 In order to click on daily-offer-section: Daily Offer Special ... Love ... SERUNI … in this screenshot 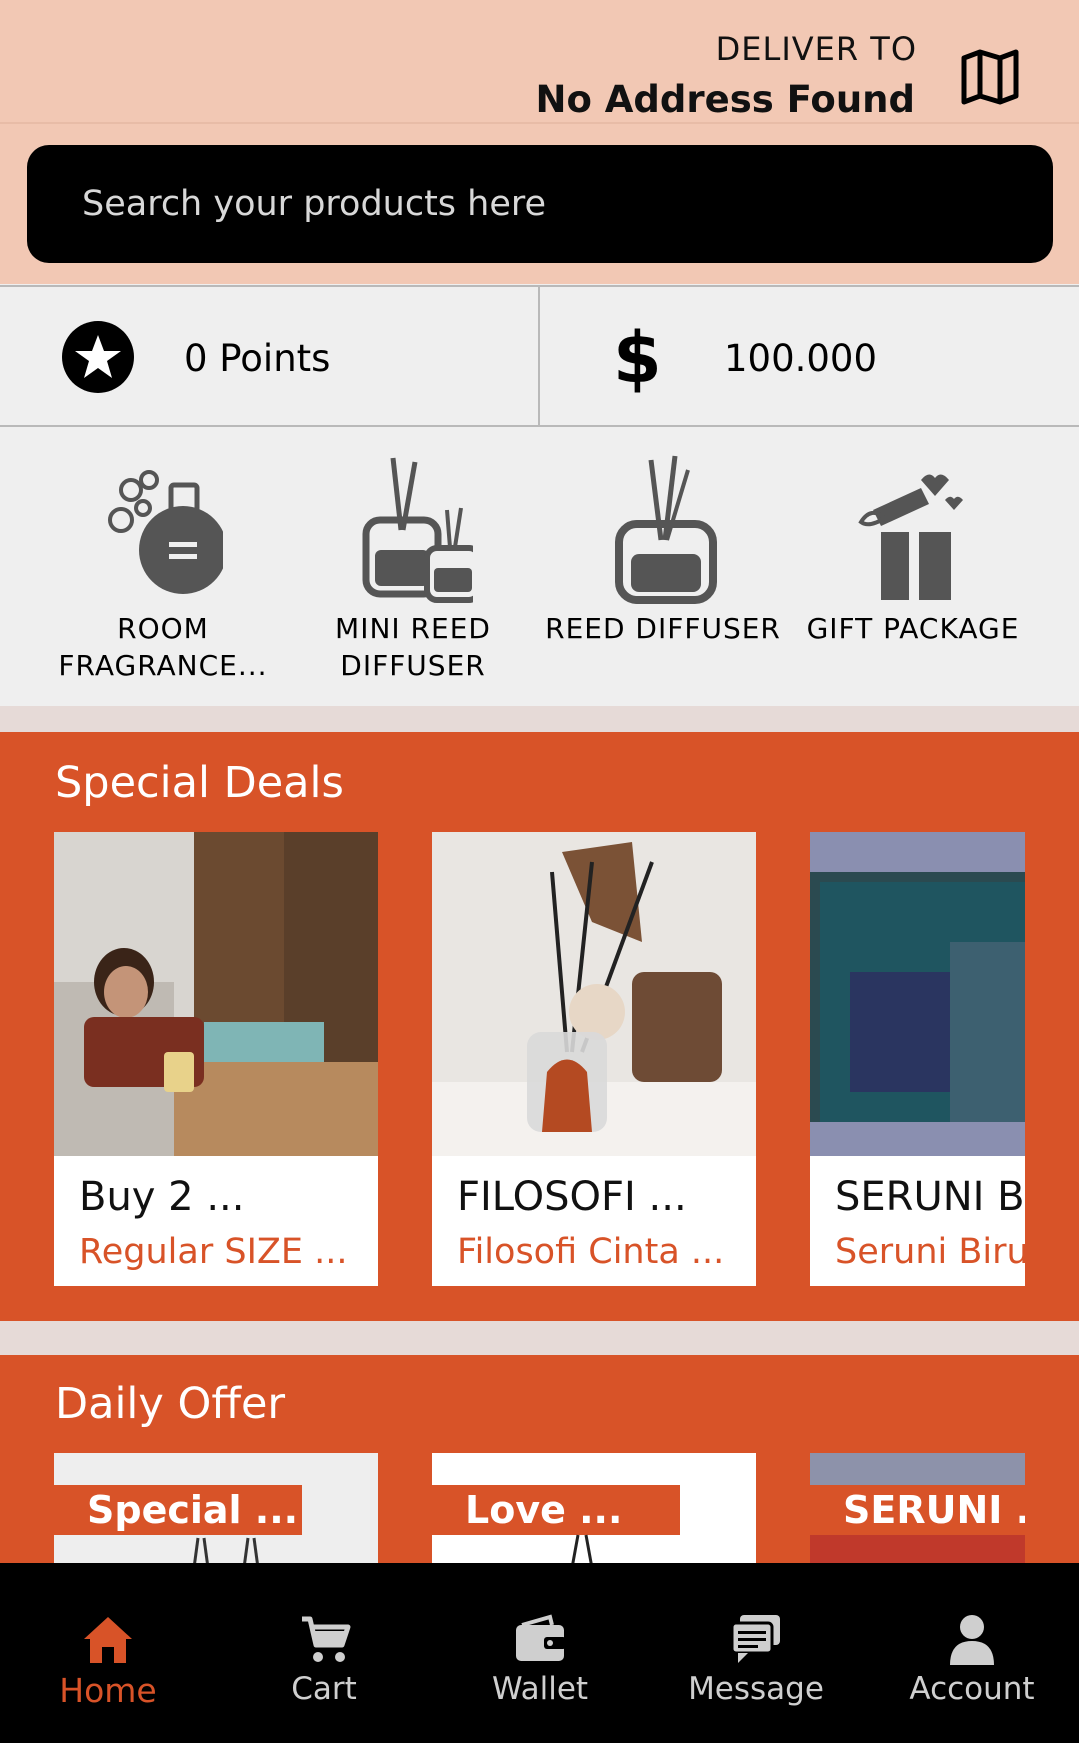, I will do `click(539, 1461)`.